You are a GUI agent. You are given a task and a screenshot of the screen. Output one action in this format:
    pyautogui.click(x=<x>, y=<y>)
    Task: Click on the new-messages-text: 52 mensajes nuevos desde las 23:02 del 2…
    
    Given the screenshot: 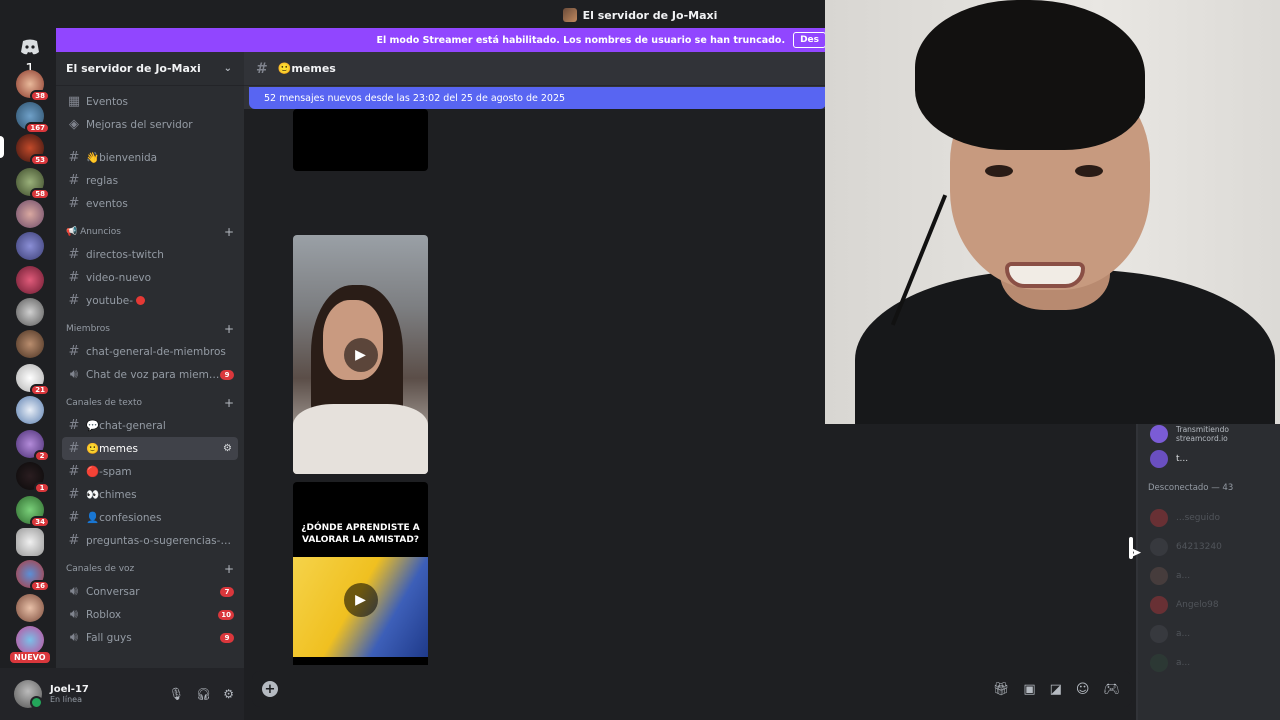 What is the action you would take?
    pyautogui.click(x=415, y=98)
    